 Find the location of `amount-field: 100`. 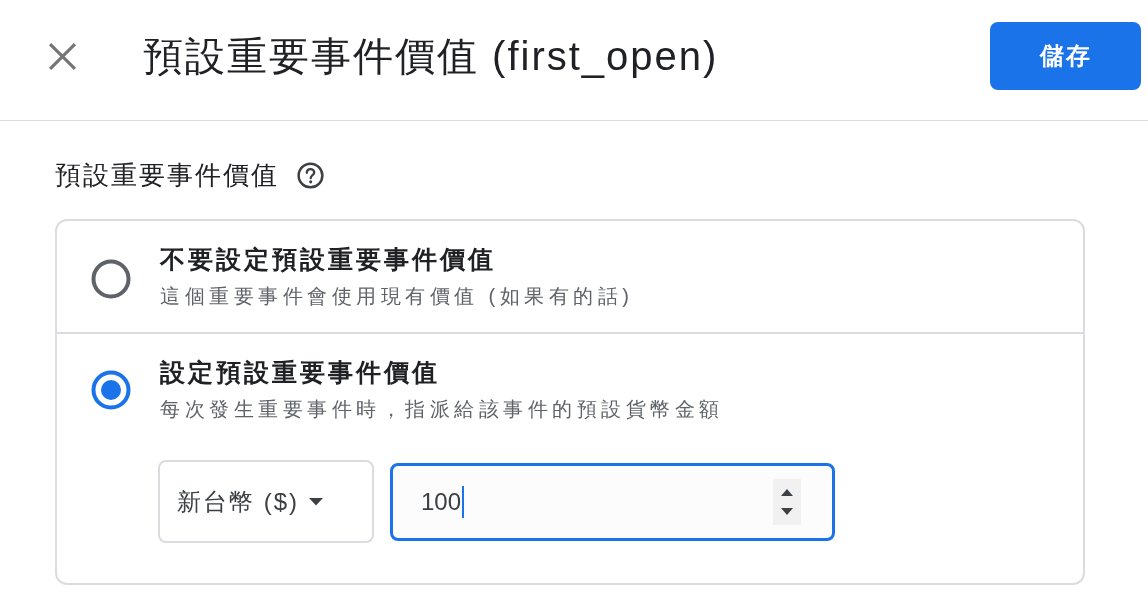

amount-field: 100 is located at coordinates (612, 501).